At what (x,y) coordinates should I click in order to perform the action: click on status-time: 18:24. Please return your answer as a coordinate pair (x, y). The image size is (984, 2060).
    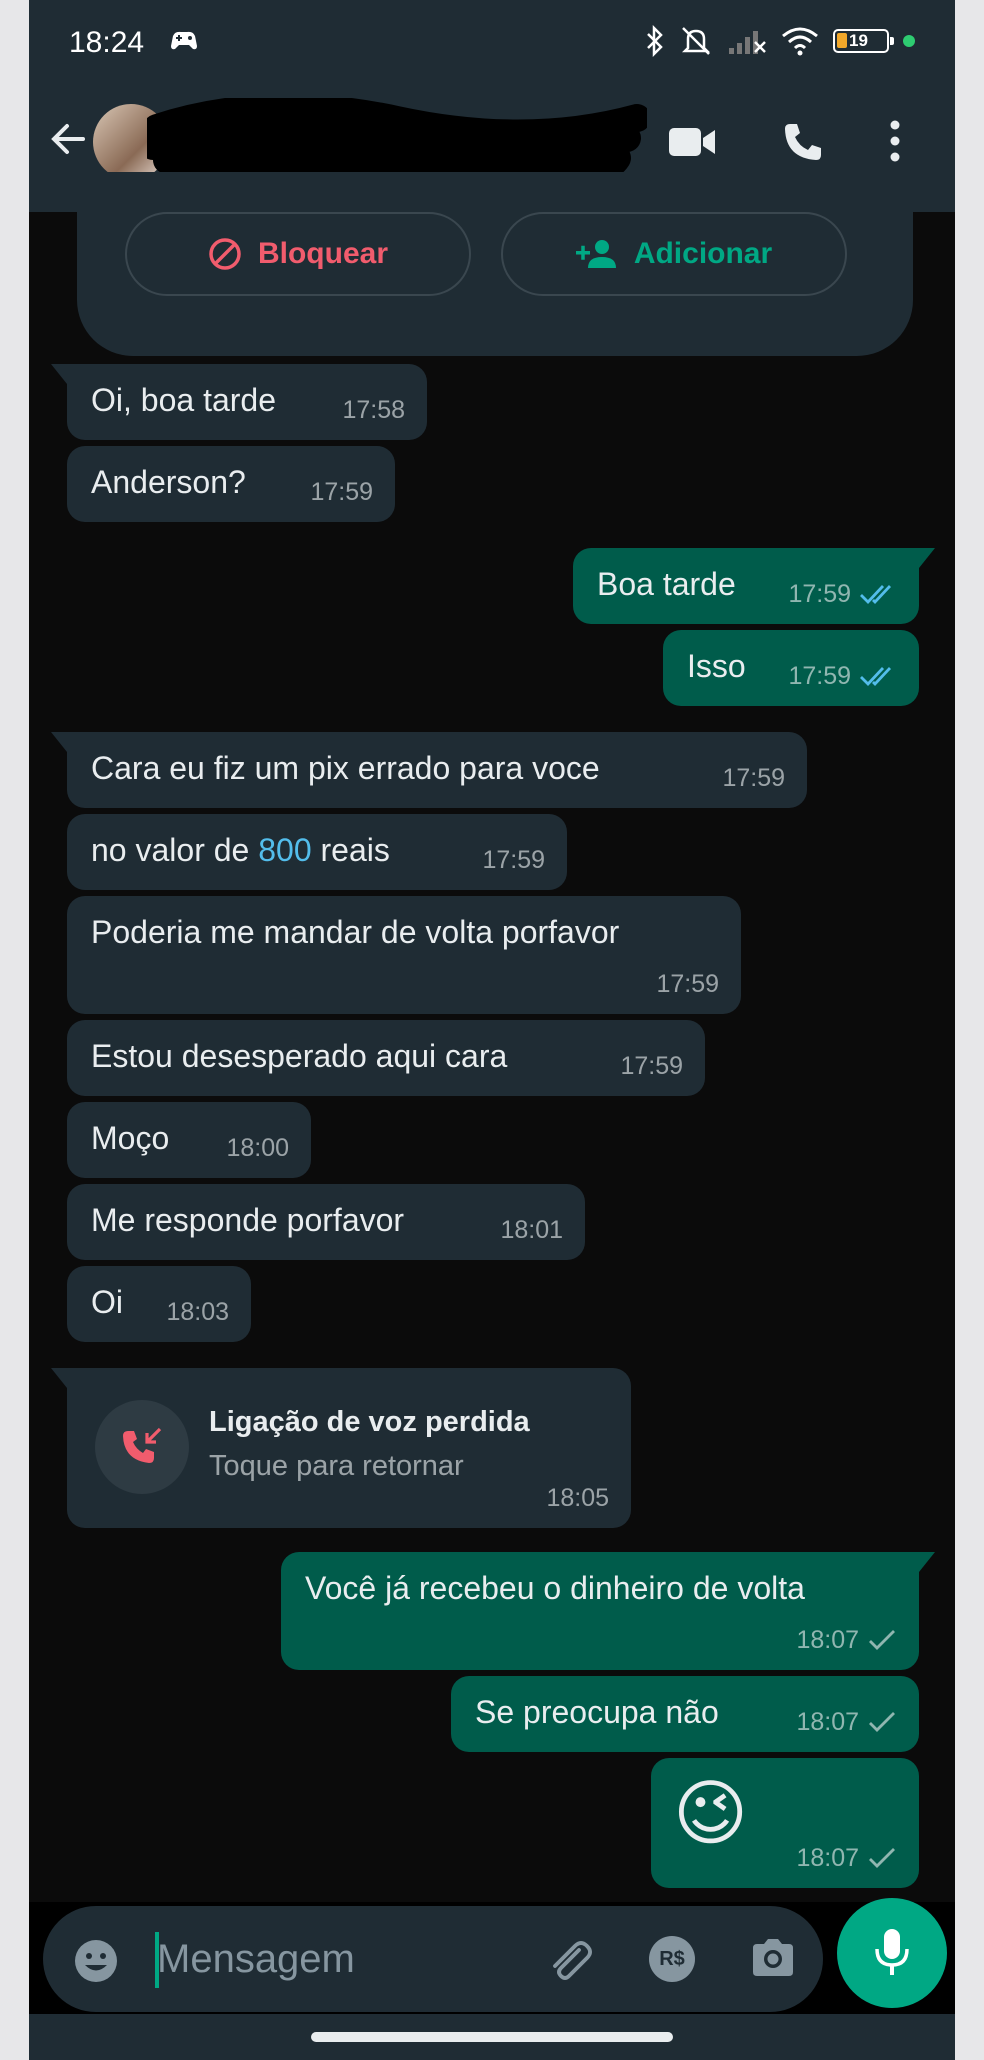
    Looking at the image, I should click on (107, 42).